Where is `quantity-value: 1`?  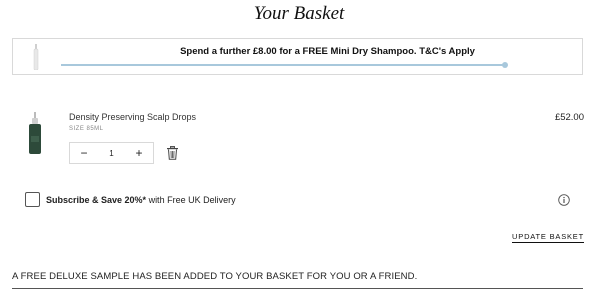
quantity-value: 1 is located at coordinates (111, 153).